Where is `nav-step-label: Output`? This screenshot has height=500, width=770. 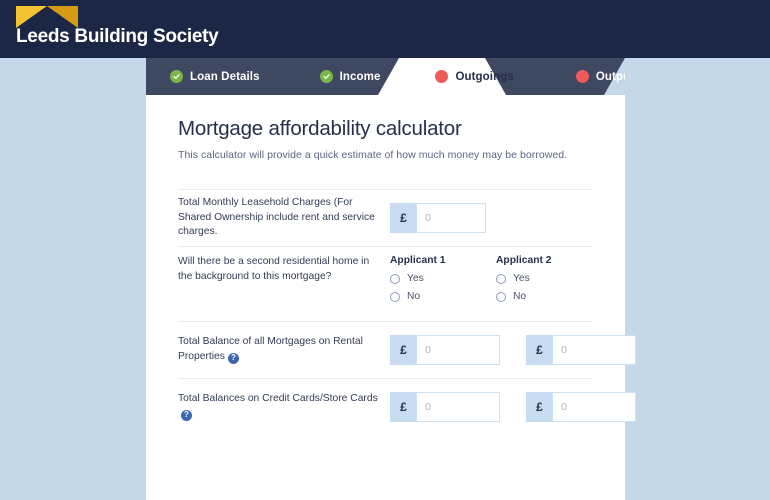 nav-step-label: Output is located at coordinates (610, 76).